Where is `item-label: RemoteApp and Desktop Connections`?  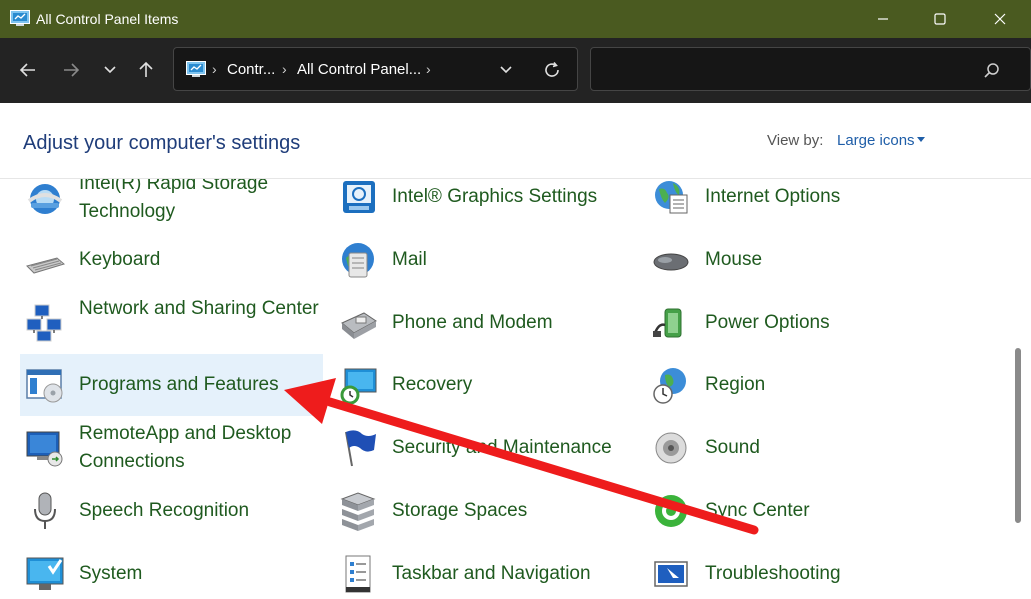 item-label: RemoteApp and Desktop Connections is located at coordinates (185, 447).